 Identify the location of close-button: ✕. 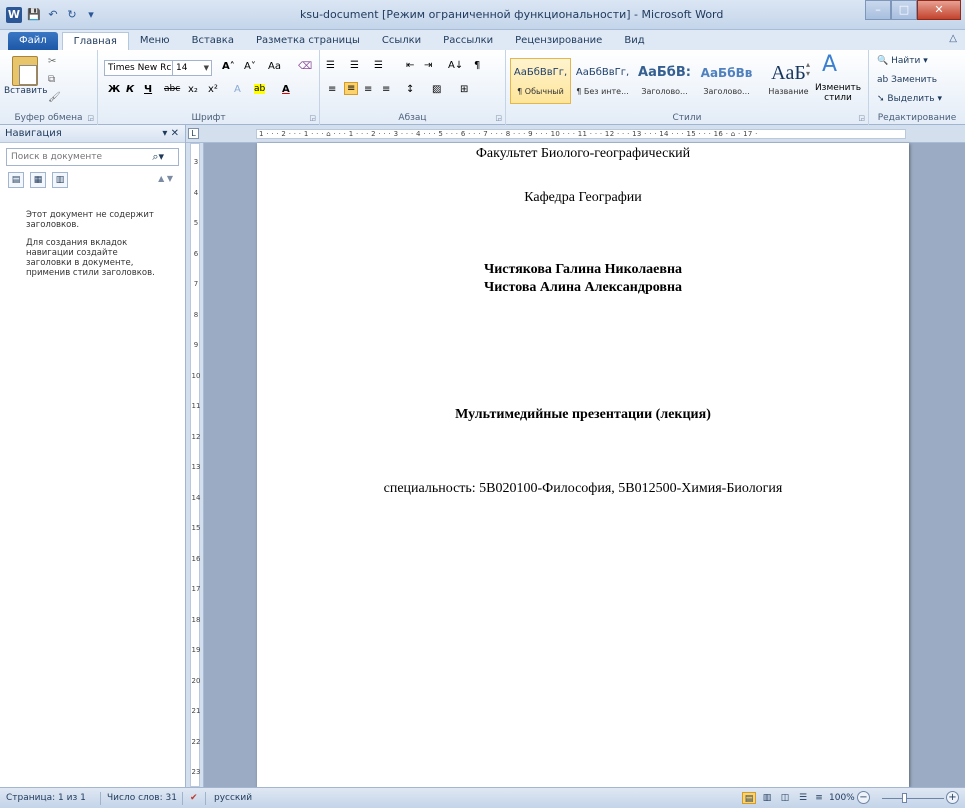
(939, 10).